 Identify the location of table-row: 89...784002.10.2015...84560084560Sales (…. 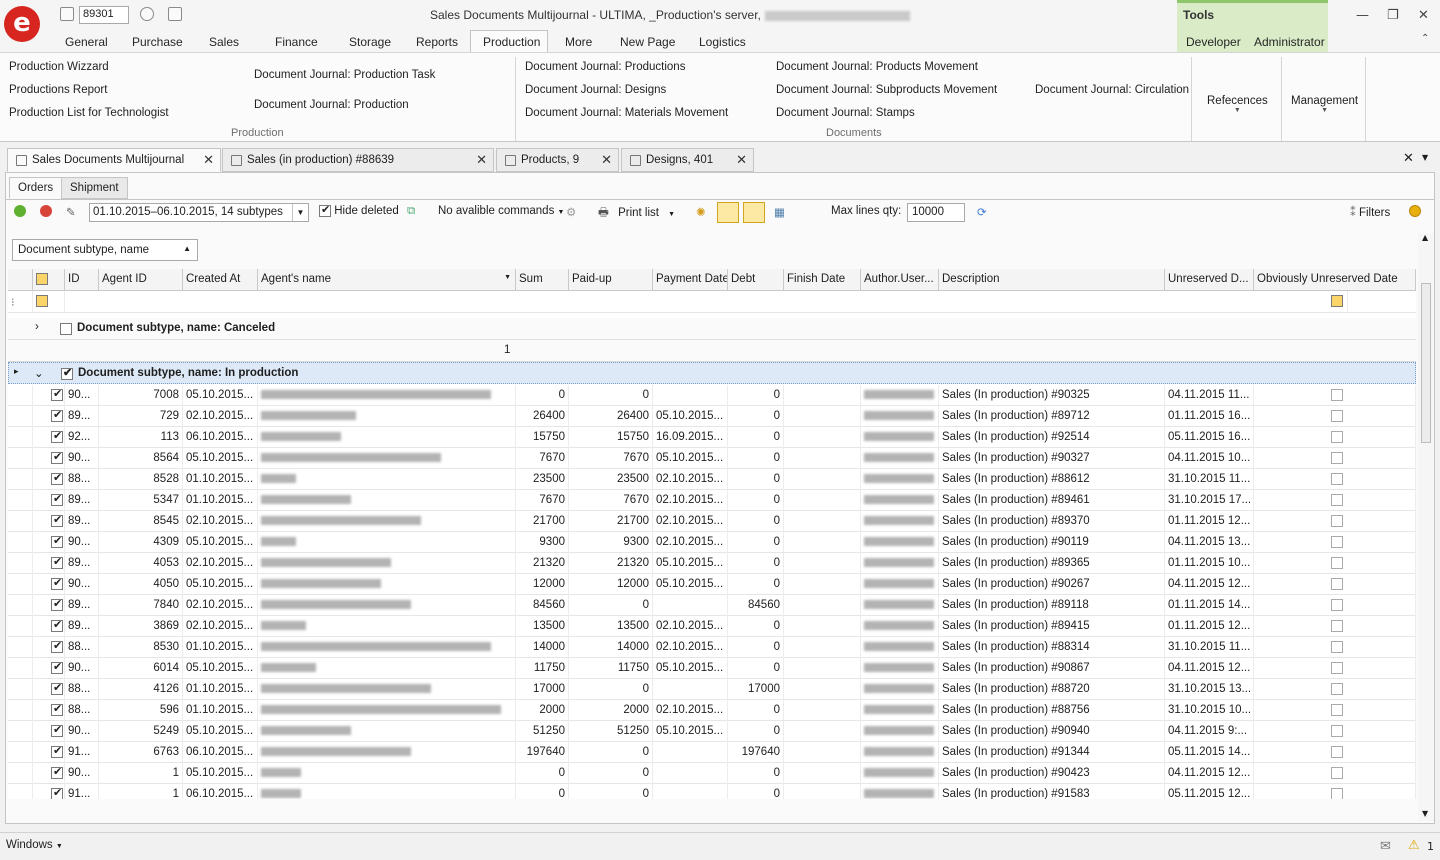
(712, 605).